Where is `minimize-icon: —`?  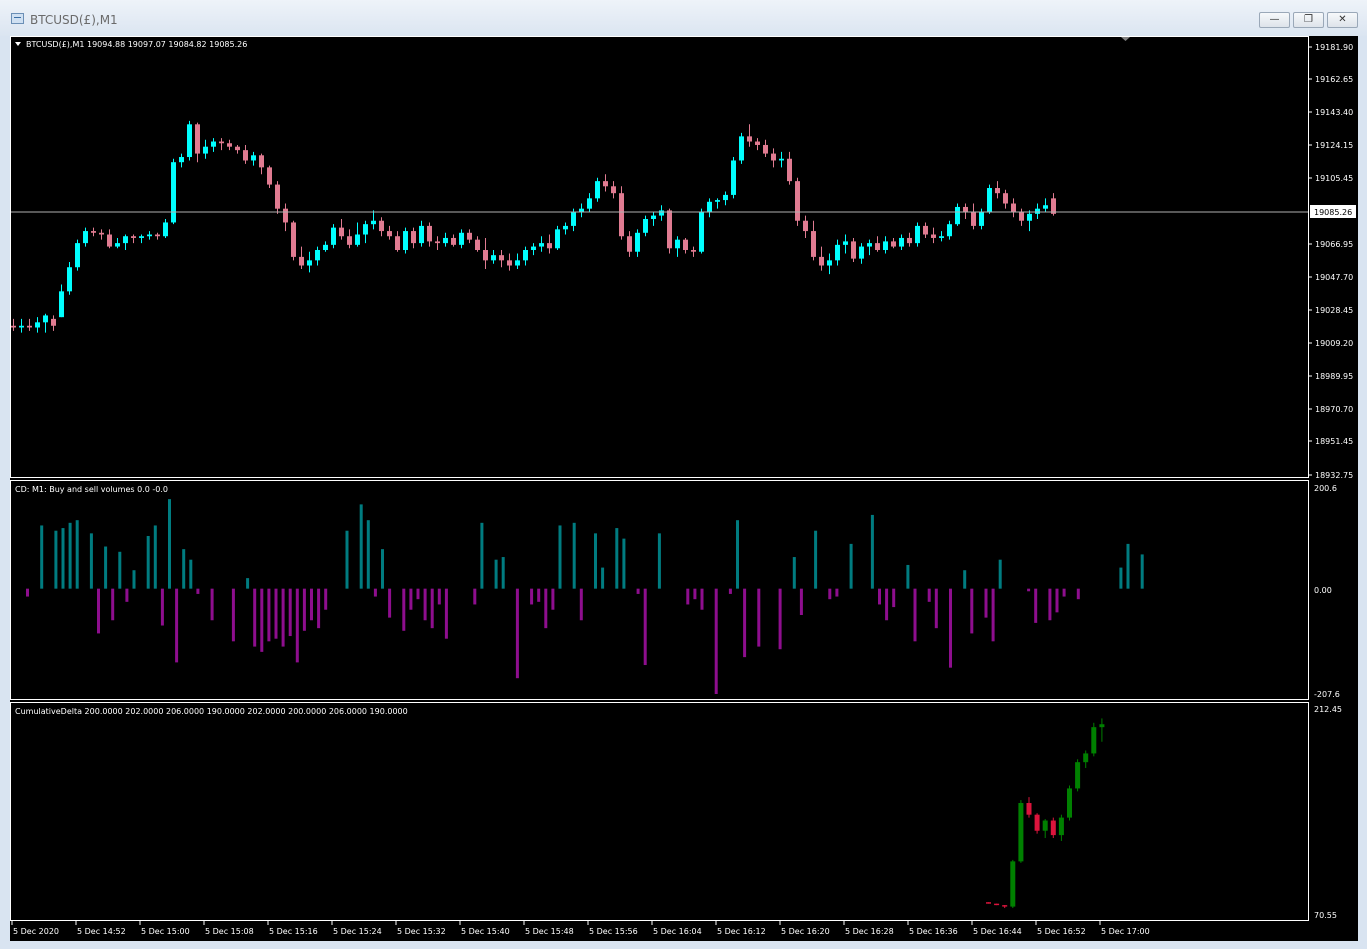 minimize-icon: — is located at coordinates (1274, 19).